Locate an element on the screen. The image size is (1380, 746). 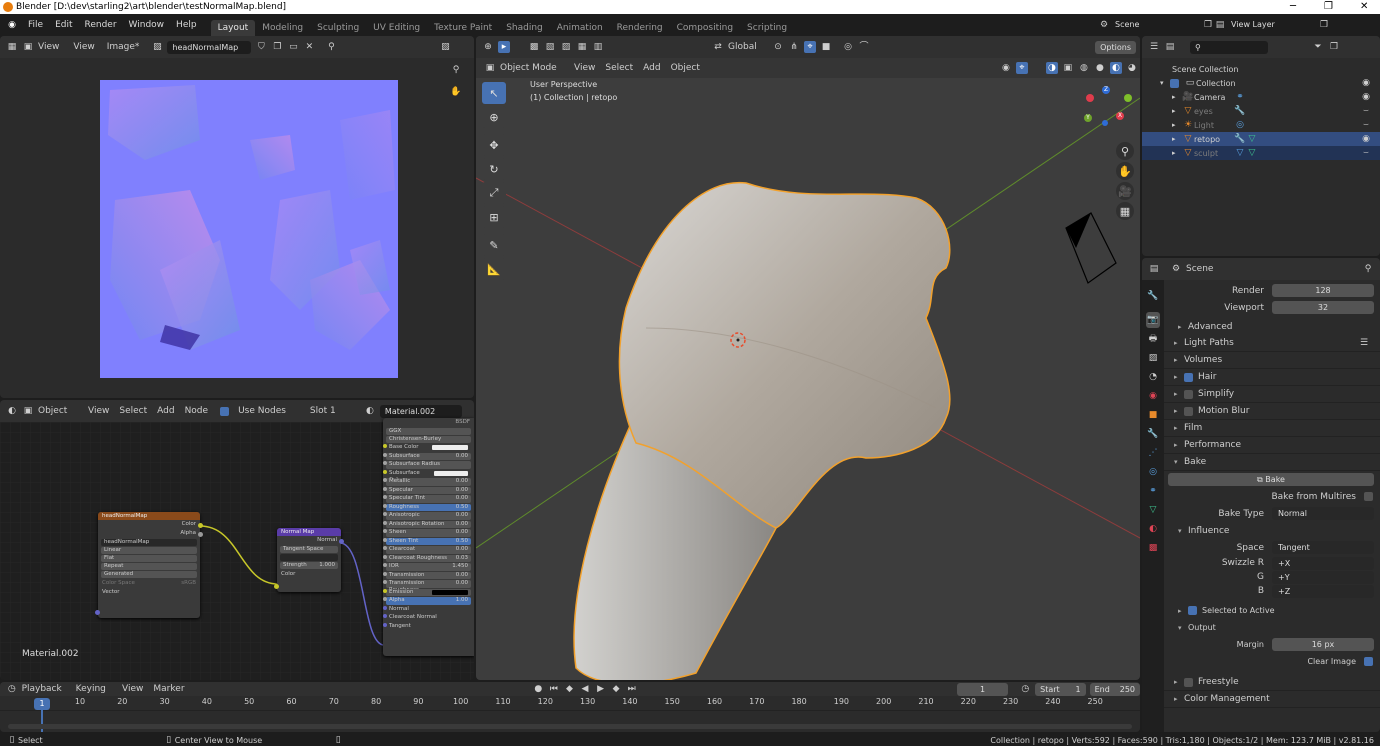
panel-film: ▸ Film is located at coordinates (1272, 428).